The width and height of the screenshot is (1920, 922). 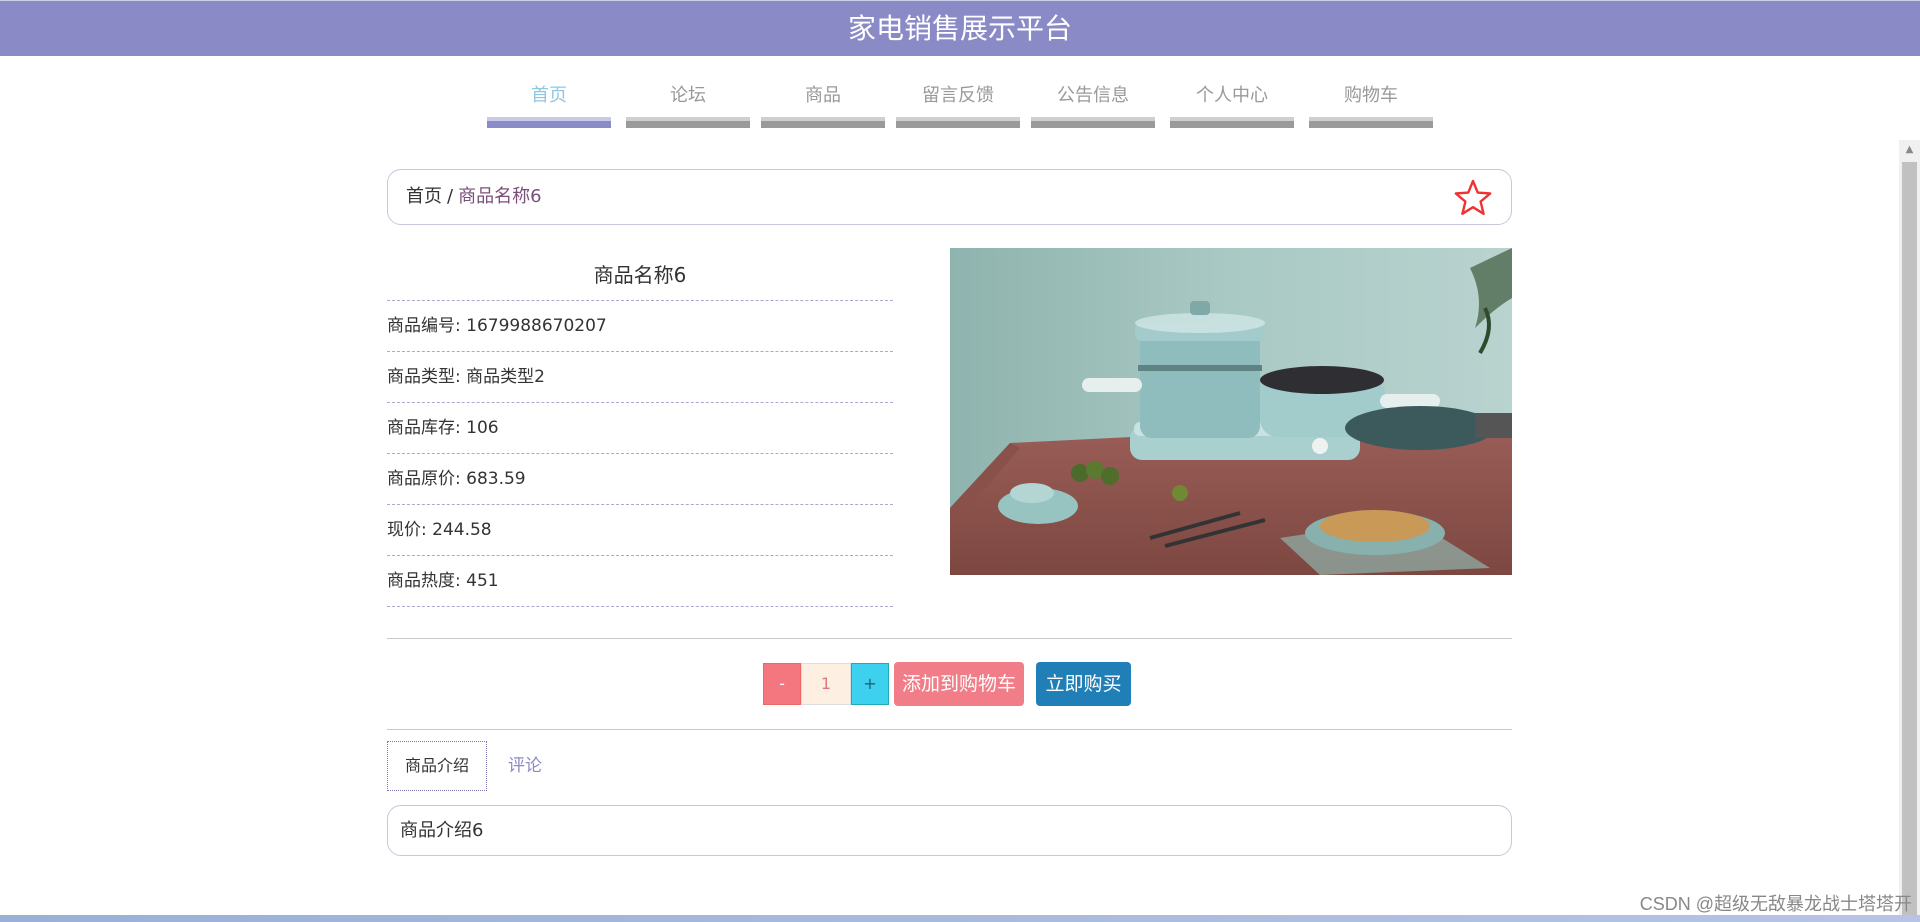 I want to click on tab-product-intro: 商品介绍, so click(x=437, y=766).